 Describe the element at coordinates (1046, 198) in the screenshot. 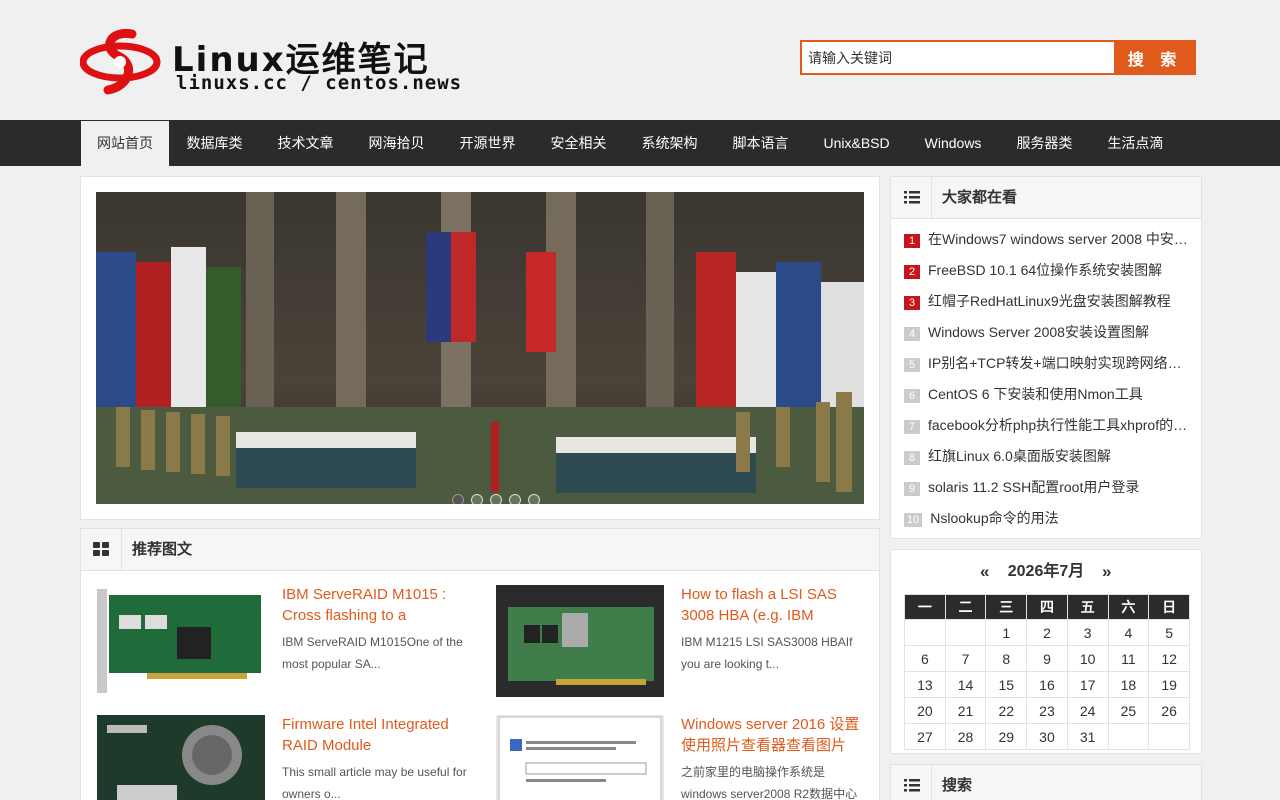

I see `hot-header: 大家都在看` at that location.